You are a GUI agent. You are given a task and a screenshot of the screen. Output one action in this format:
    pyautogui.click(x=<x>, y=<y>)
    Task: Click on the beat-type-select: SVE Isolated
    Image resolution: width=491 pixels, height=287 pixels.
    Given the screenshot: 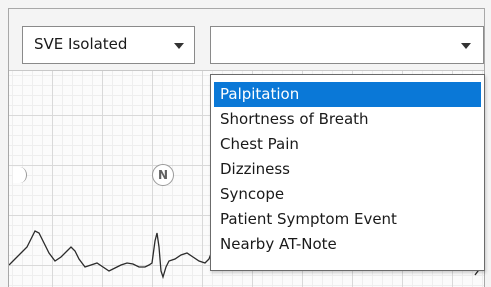 What is the action you would take?
    pyautogui.click(x=108, y=45)
    